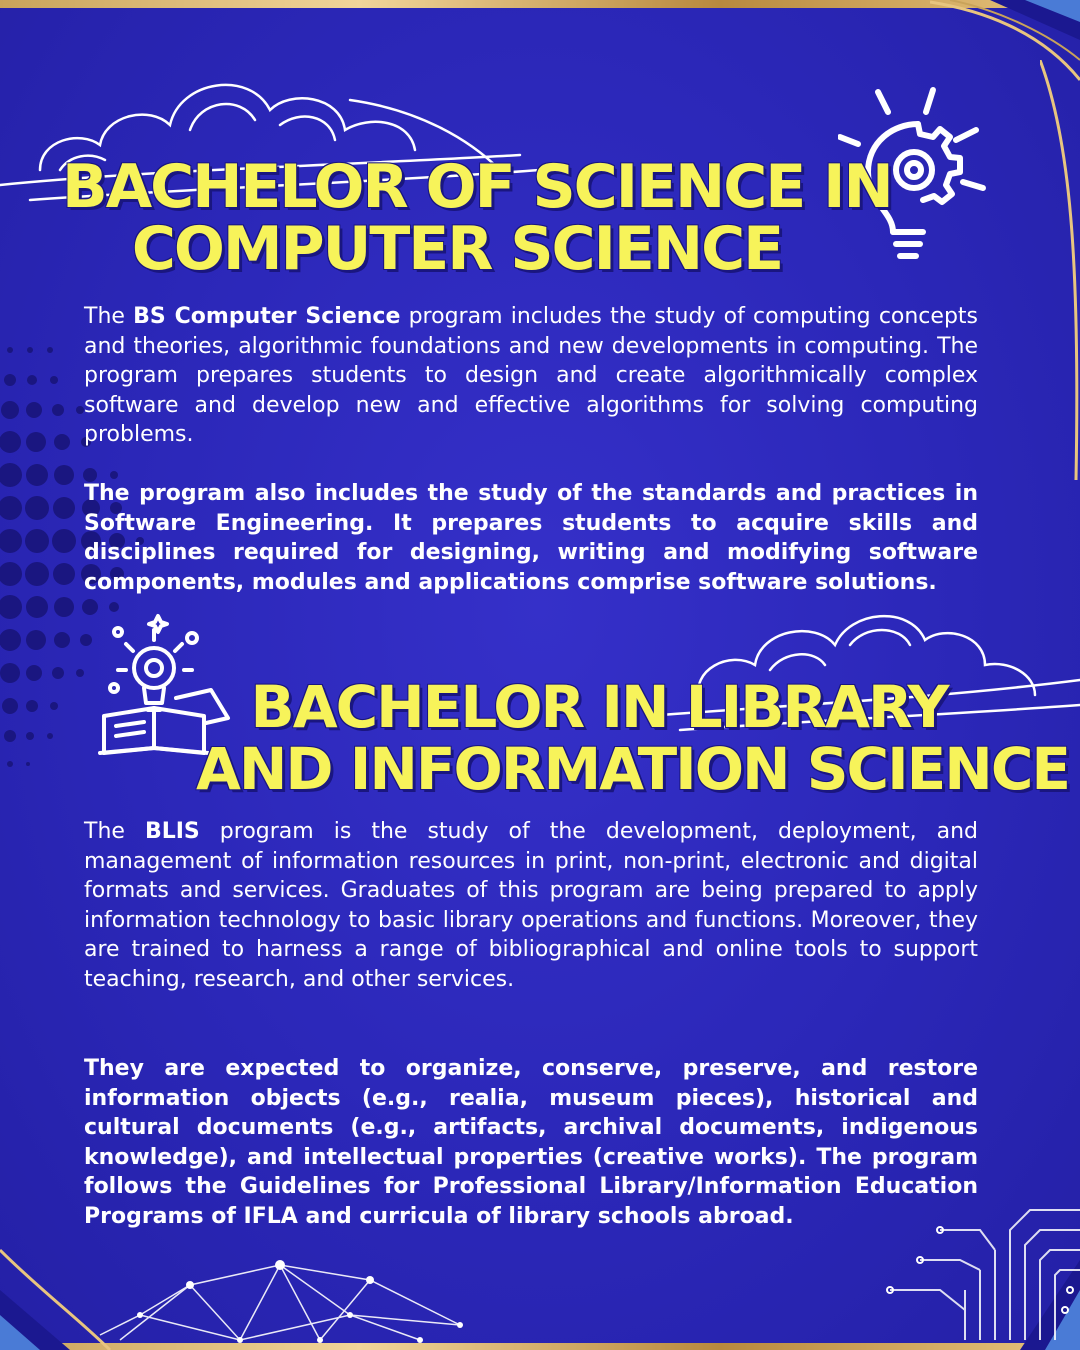 This screenshot has height=1350, width=1080. What do you see at coordinates (540, 4) in the screenshot?
I see `gold-border-top` at bounding box center [540, 4].